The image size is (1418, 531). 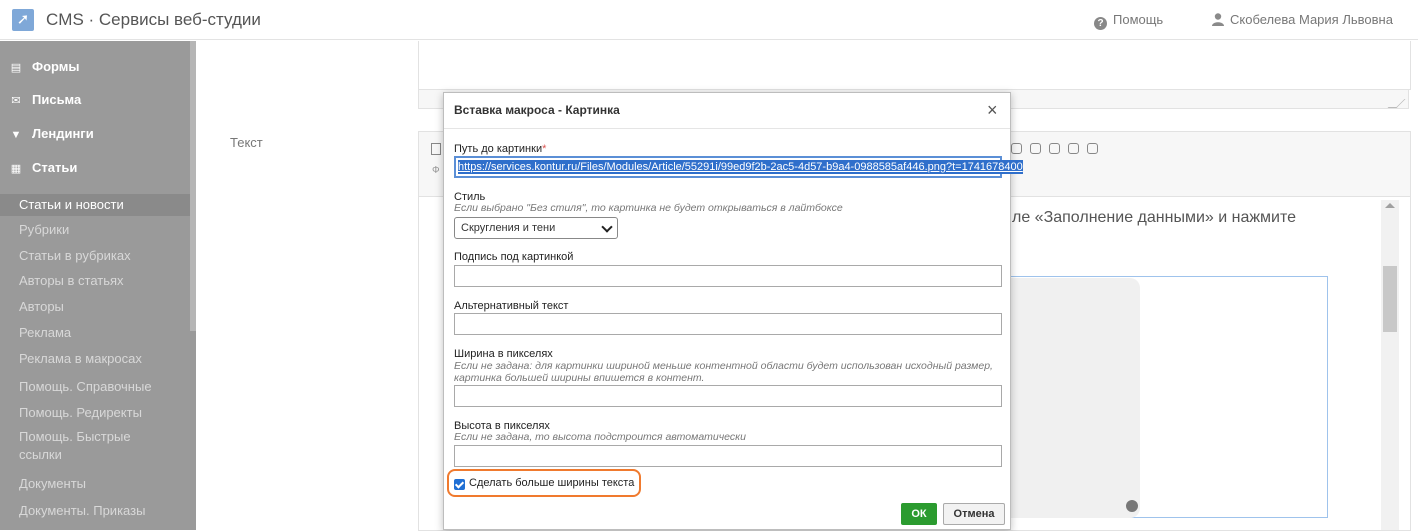 What do you see at coordinates (1092, 148) in the screenshot?
I see `toolbar-link-icon` at bounding box center [1092, 148].